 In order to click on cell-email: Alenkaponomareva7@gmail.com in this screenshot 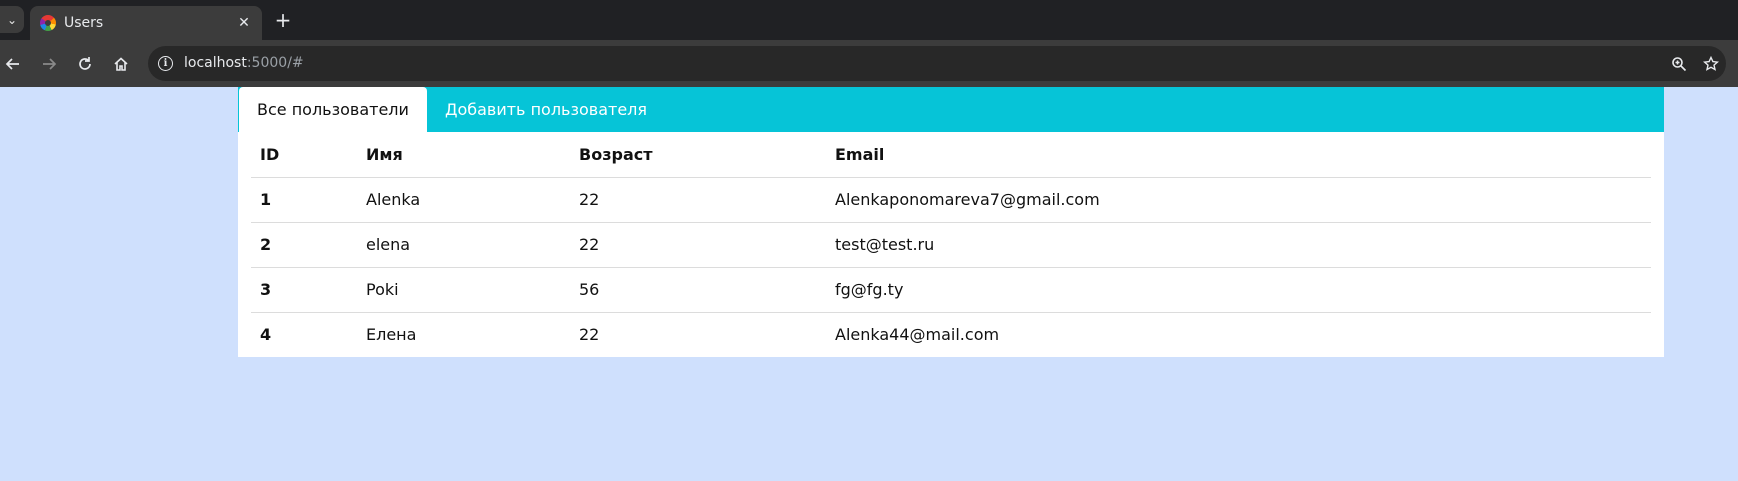, I will do `click(1238, 200)`.